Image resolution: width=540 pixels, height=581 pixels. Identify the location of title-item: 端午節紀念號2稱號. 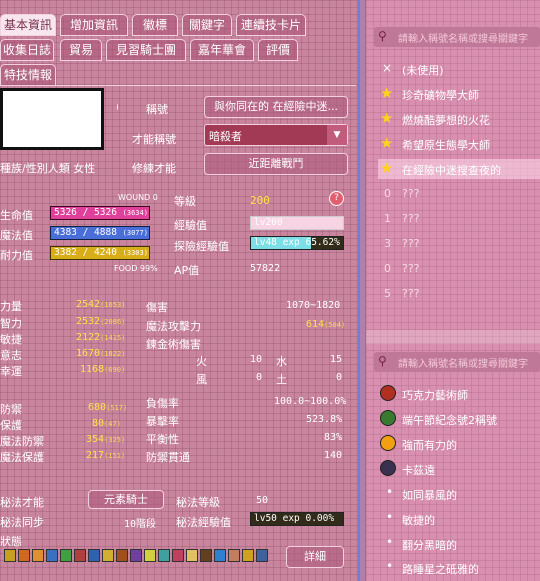
(459, 419).